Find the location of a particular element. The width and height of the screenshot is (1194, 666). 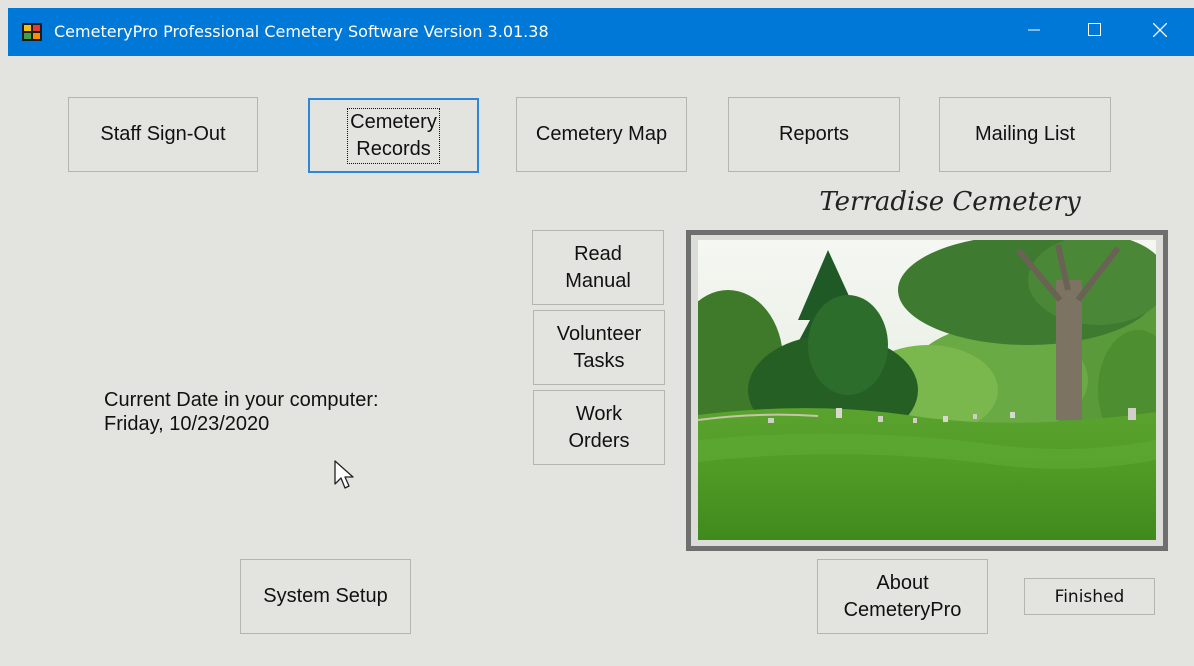

volunteer-tasks-label-line2: Tasks is located at coordinates (599, 360).